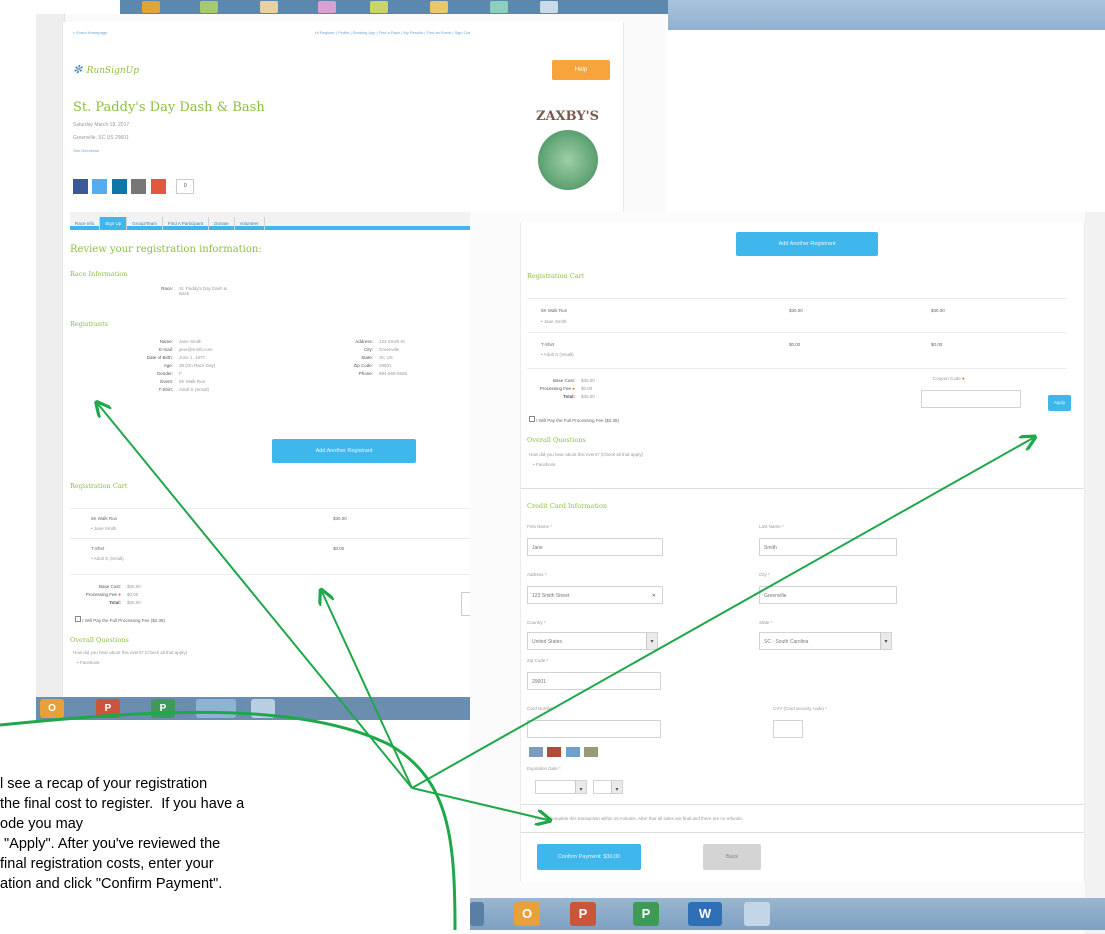 The width and height of the screenshot is (1105, 934). Describe the element at coordinates (42, 824) in the screenshot. I see `instruction-line: ode you may` at that location.